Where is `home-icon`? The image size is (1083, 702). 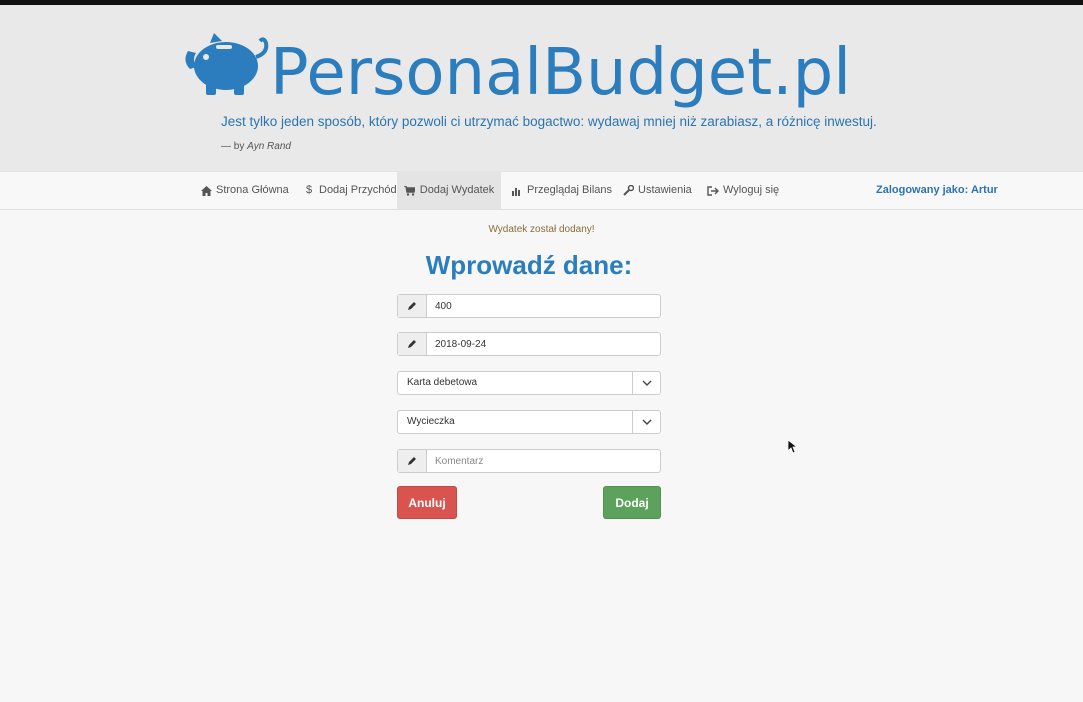
home-icon is located at coordinates (206, 191).